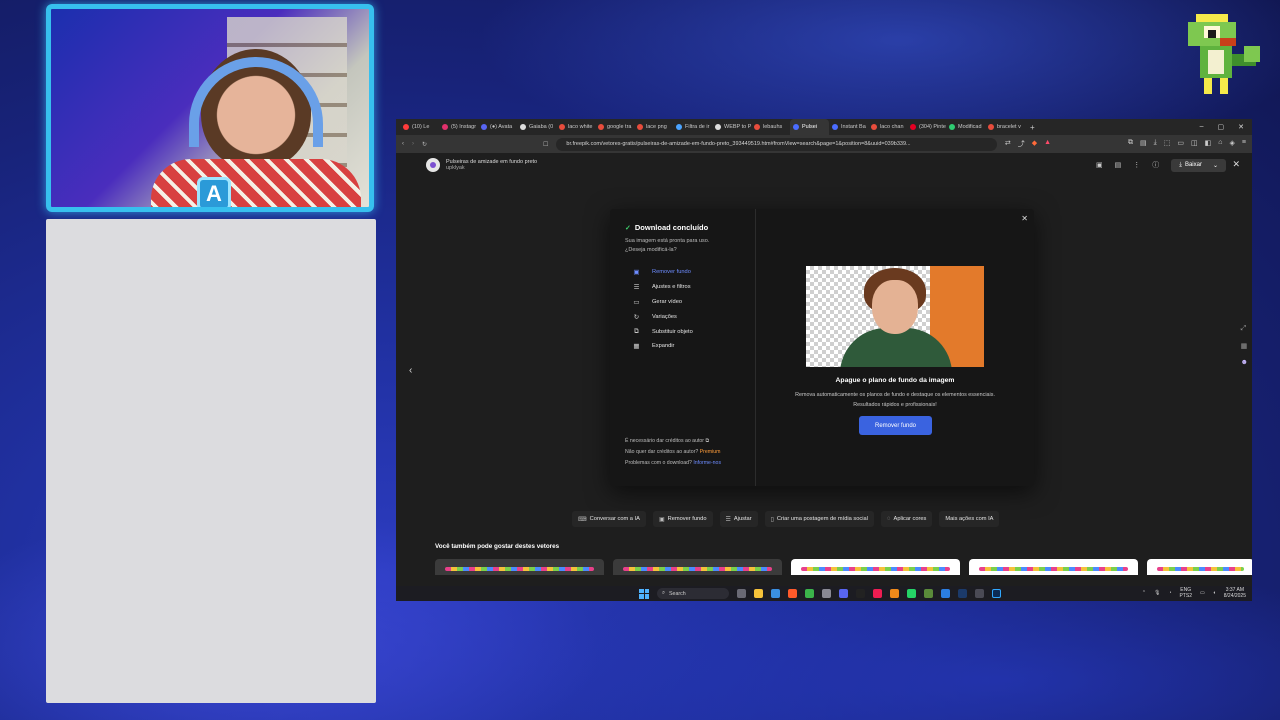 This screenshot has height=720, width=1280. What do you see at coordinates (945, 593) in the screenshot?
I see `vscode-icon` at bounding box center [945, 593].